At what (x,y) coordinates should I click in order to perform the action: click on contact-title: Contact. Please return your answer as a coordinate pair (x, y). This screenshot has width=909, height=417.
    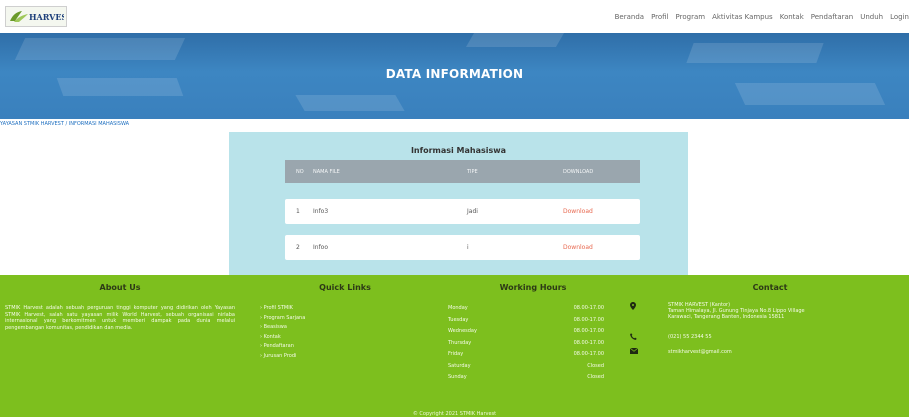
    Looking at the image, I should click on (770, 287).